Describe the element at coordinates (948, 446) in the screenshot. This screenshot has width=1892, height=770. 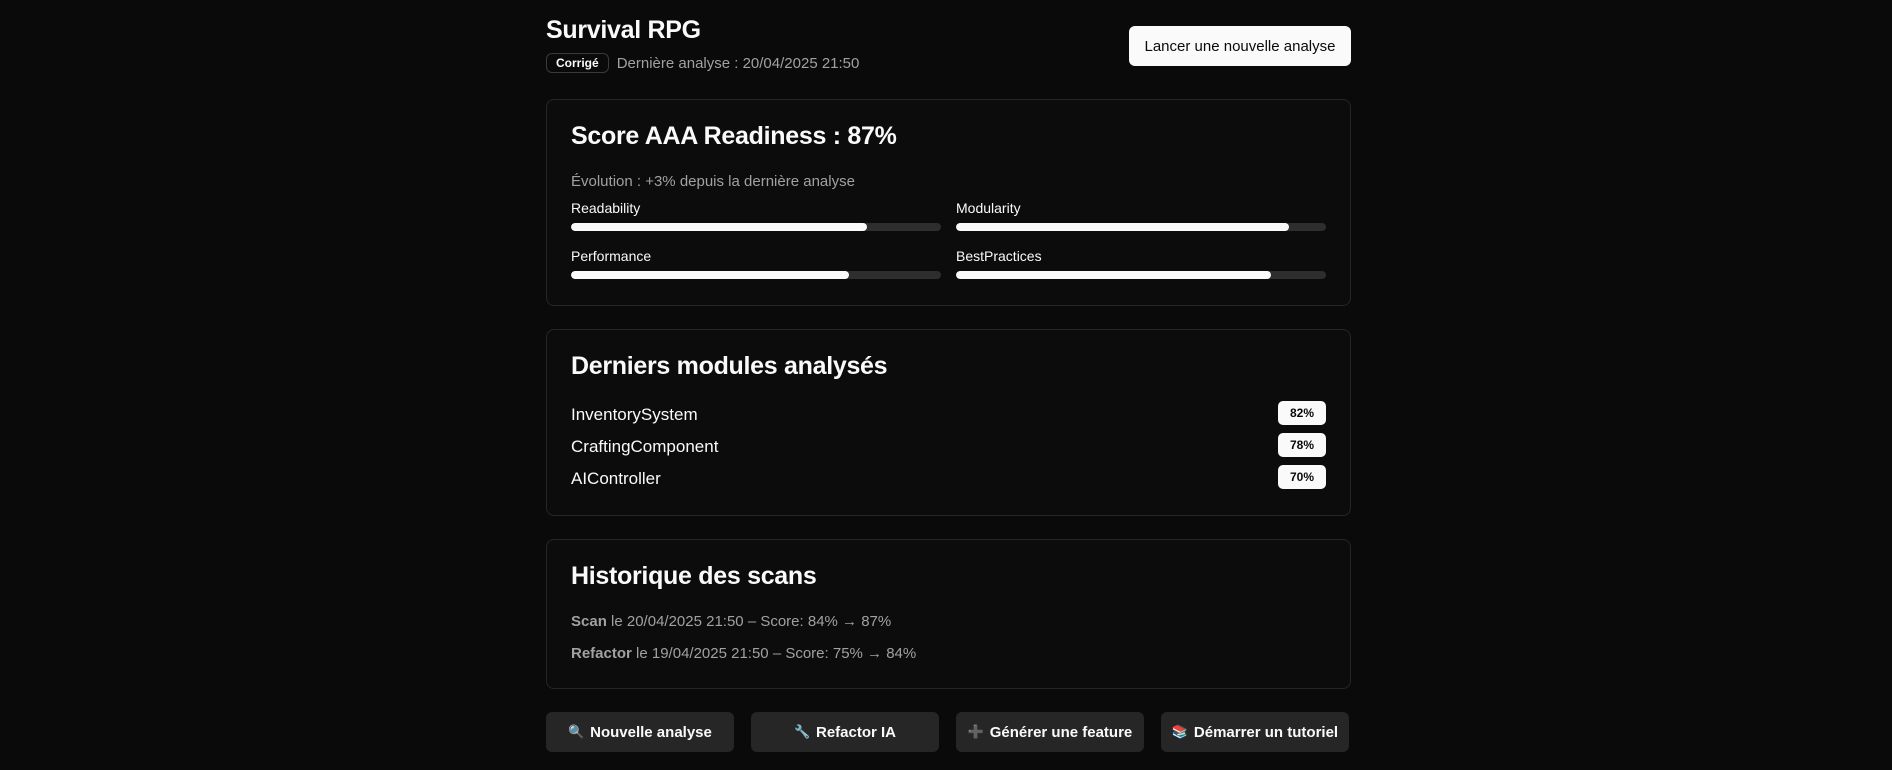
I see `module-item: CraftingComponent 78%` at that location.